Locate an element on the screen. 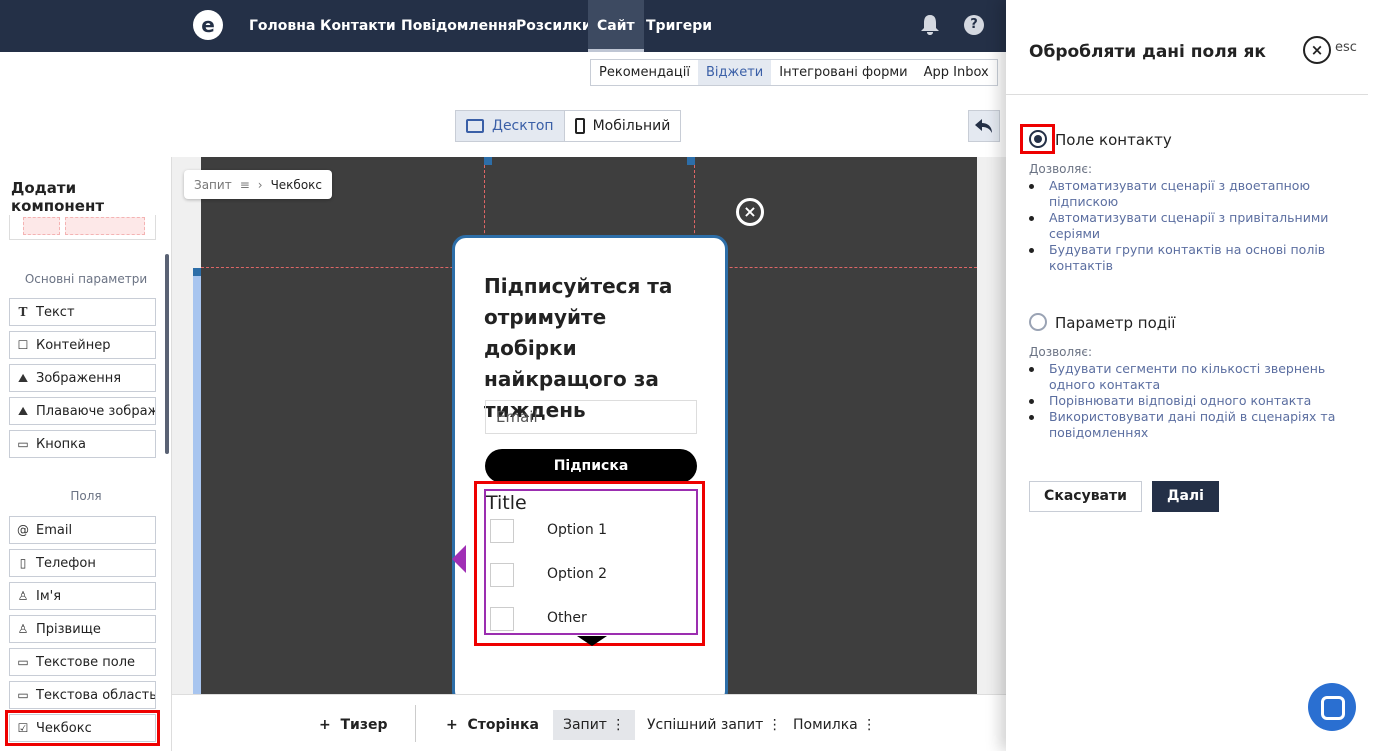 The height and width of the screenshot is (751, 1381). sidebar-item-last-name: ♙ Прізвище is located at coordinates (82, 629).